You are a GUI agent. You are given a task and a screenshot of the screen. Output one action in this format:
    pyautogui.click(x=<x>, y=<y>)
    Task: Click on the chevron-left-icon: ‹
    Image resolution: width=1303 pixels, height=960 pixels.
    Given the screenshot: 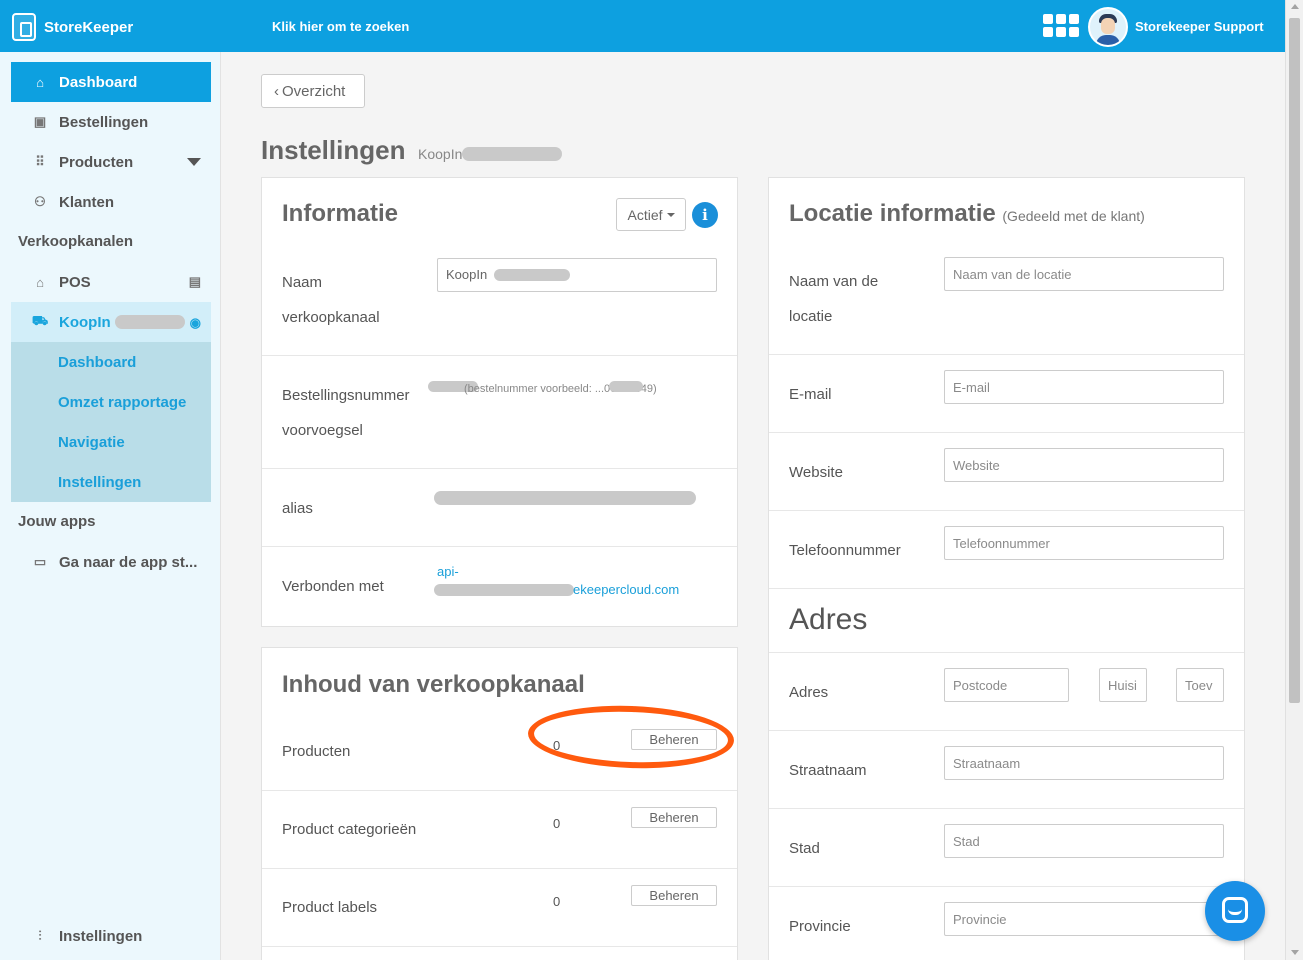 What is the action you would take?
    pyautogui.click(x=276, y=91)
    